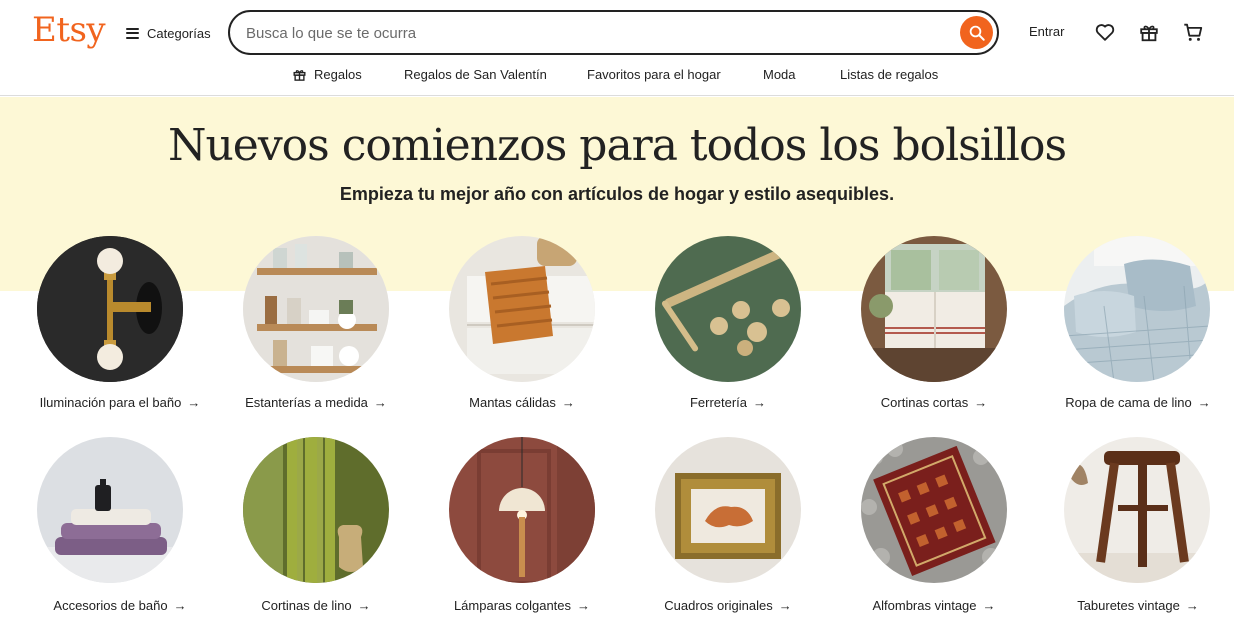 The height and width of the screenshot is (627, 1234). I want to click on nav-item-favoritos-hogar: Favoritos para el hogar, so click(654, 74).